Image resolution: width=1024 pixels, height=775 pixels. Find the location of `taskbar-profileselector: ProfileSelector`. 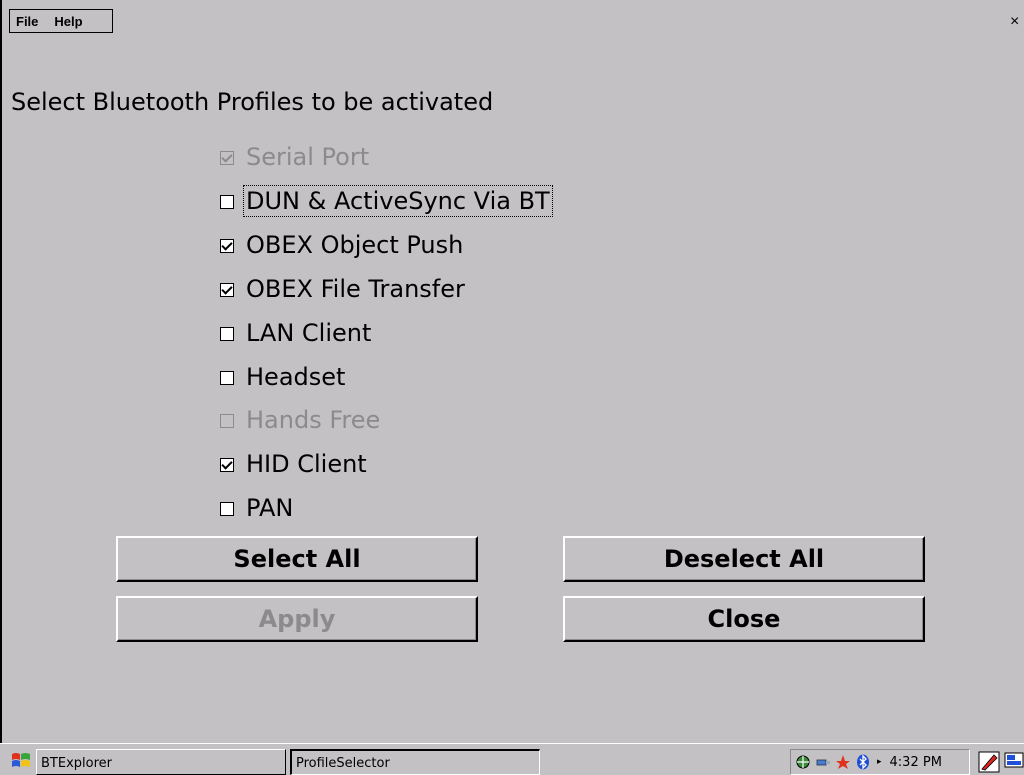

taskbar-profileselector: ProfileSelector is located at coordinates (415, 762).